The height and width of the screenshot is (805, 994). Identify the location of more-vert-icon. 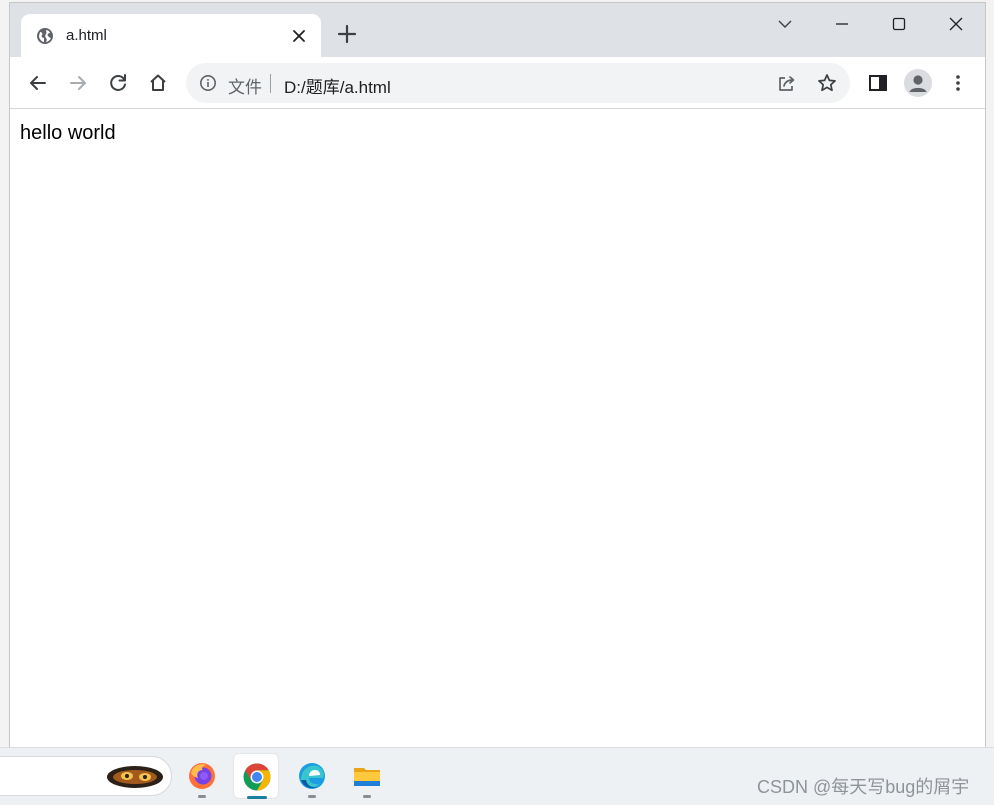
(958, 83).